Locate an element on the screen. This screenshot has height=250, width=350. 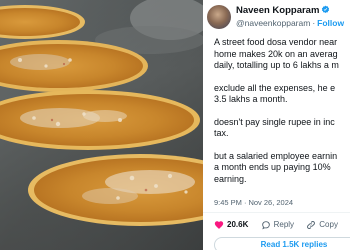
author-handle-row: @naveenkopparam · Follow is located at coordinates (290, 23).